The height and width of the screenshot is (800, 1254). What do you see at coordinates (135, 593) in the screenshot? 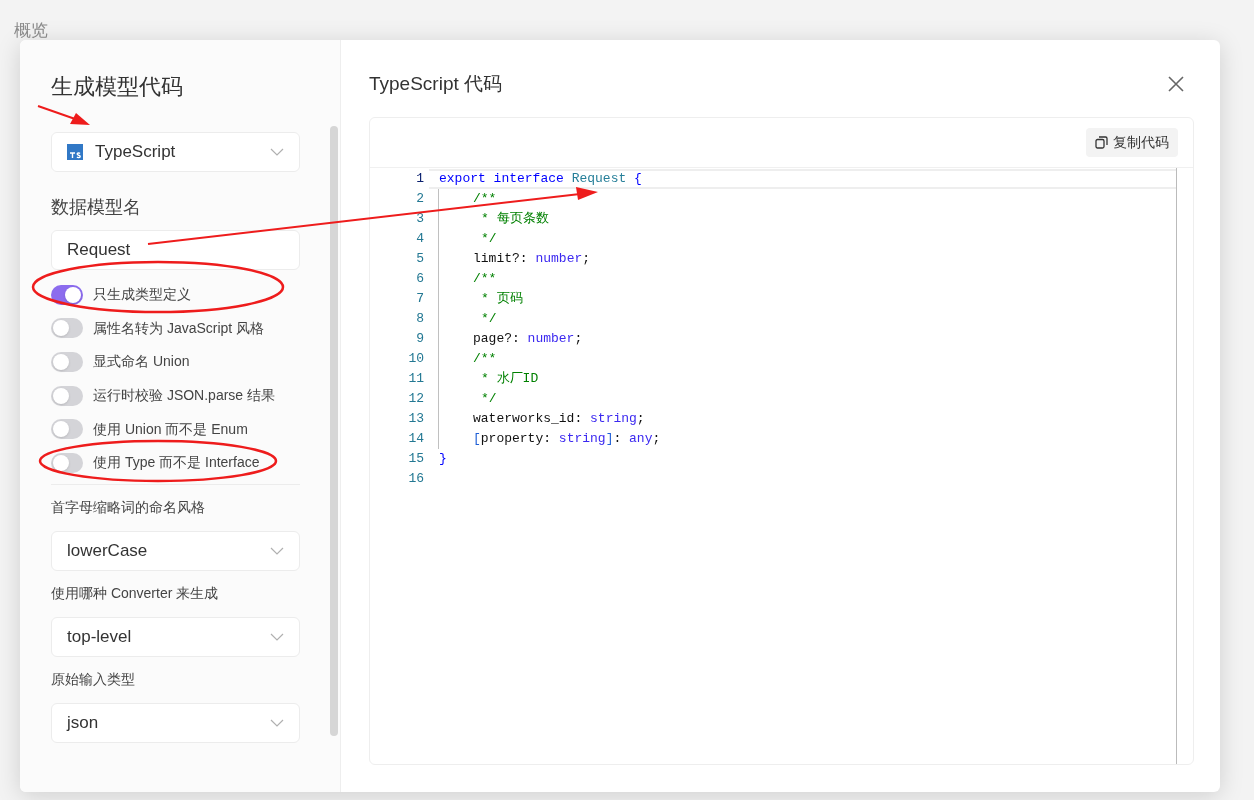
I see `field-label: 使用哪种 Converter 来生成` at bounding box center [135, 593].